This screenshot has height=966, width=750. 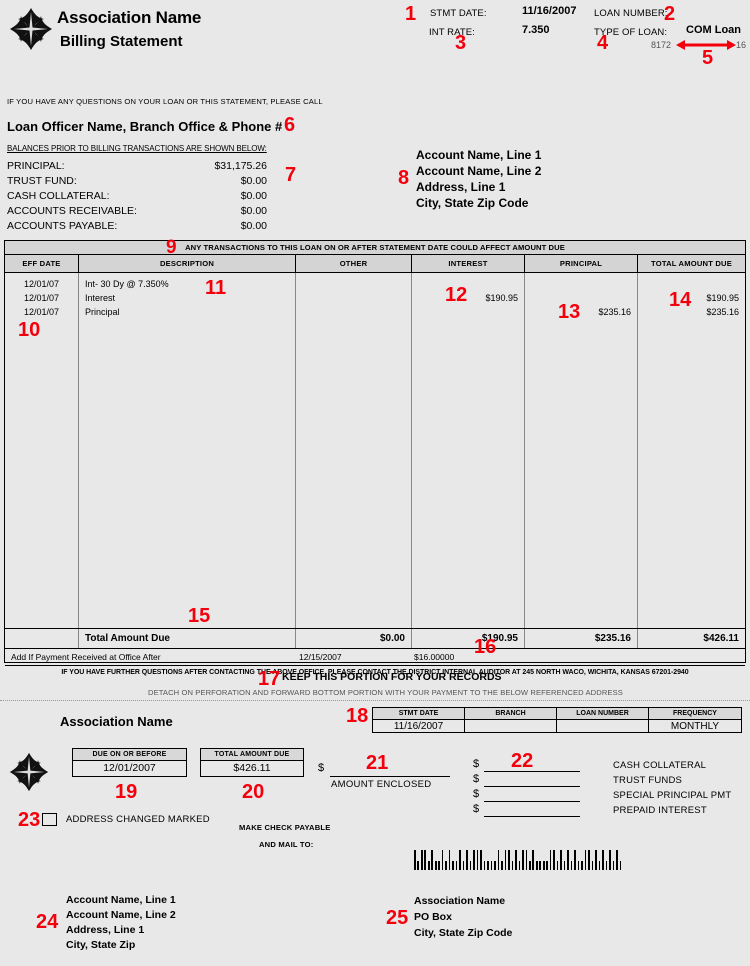 I want to click on stub-frequency-value: MONTHLY, so click(x=695, y=726).